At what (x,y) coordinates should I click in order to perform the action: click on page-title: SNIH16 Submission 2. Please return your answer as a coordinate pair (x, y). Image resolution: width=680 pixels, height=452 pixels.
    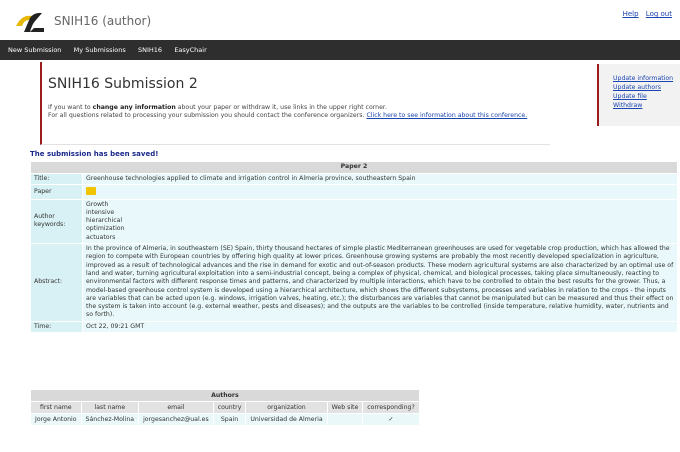
    Looking at the image, I should click on (123, 84).